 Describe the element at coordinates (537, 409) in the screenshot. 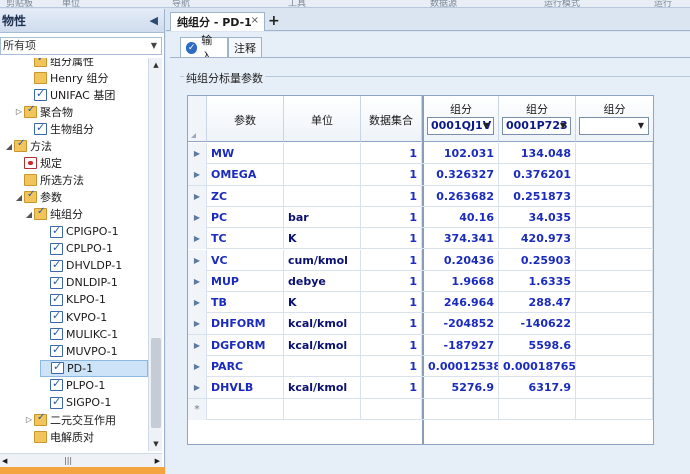

I see `cell-c2` at that location.